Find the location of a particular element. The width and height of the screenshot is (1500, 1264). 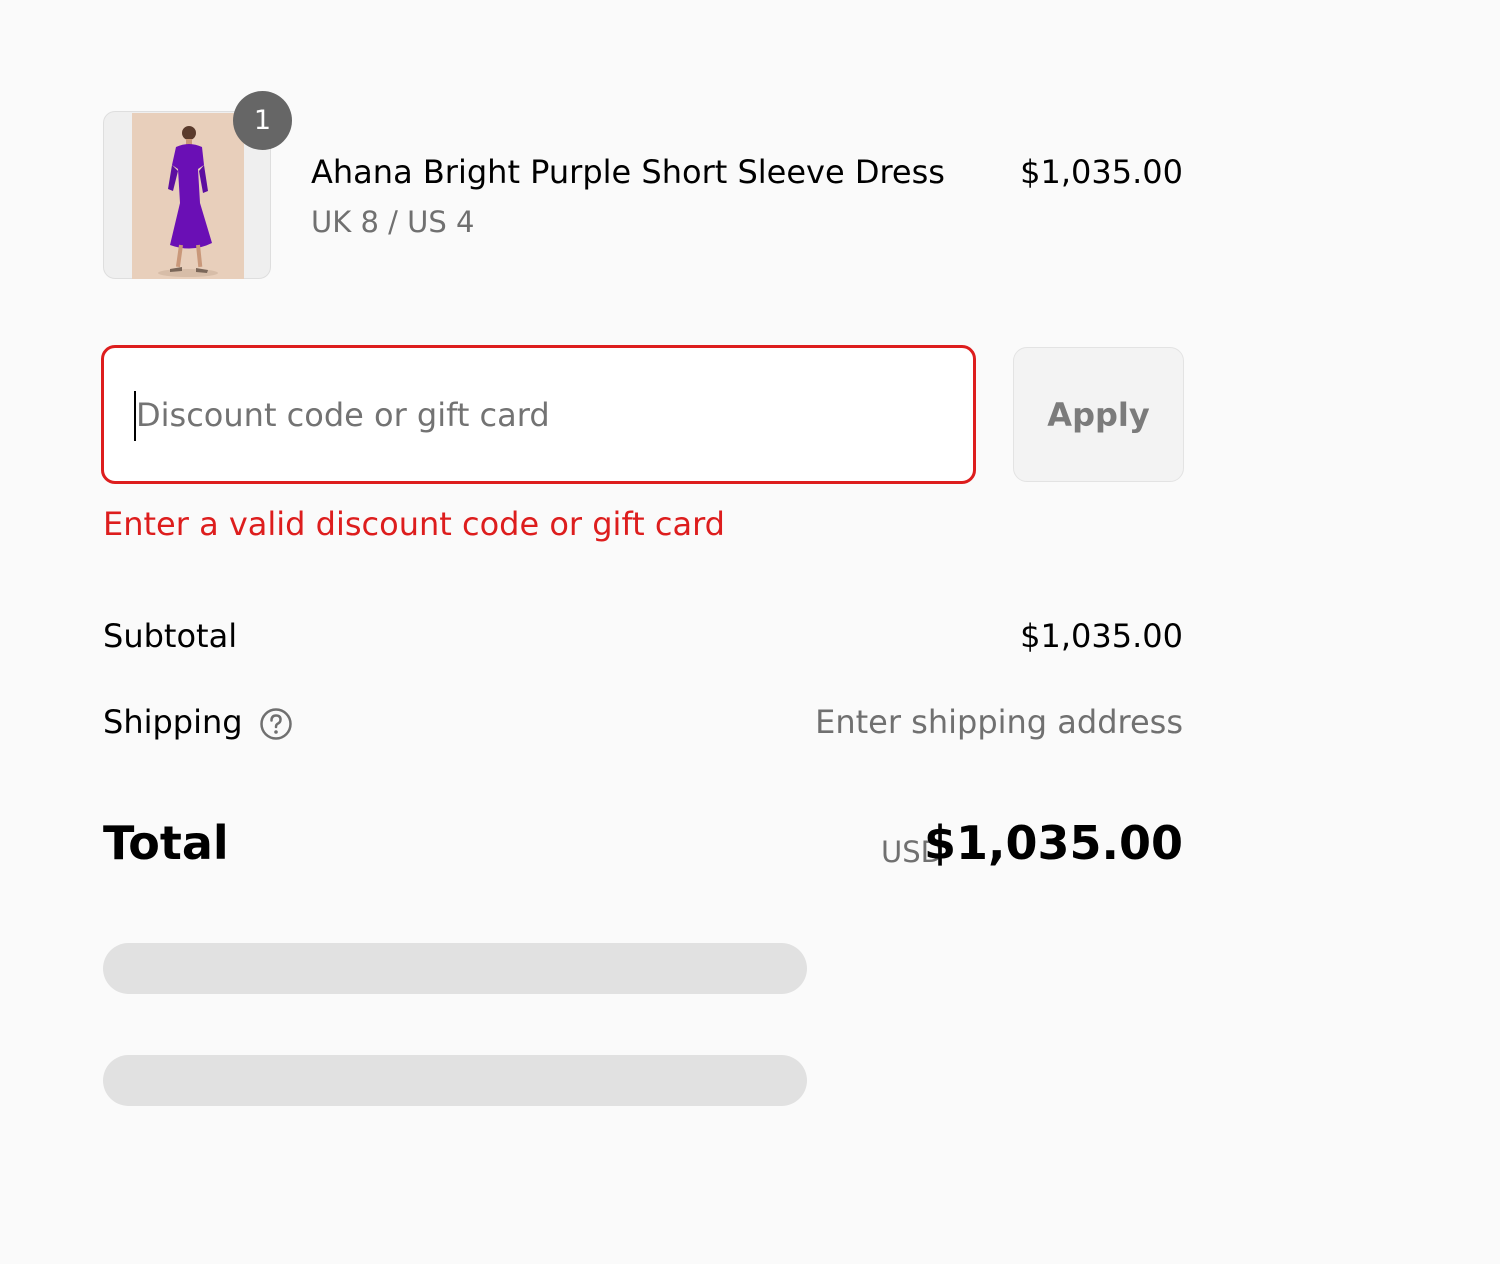

product-price: $1,035.00 is located at coordinates (1101, 172).